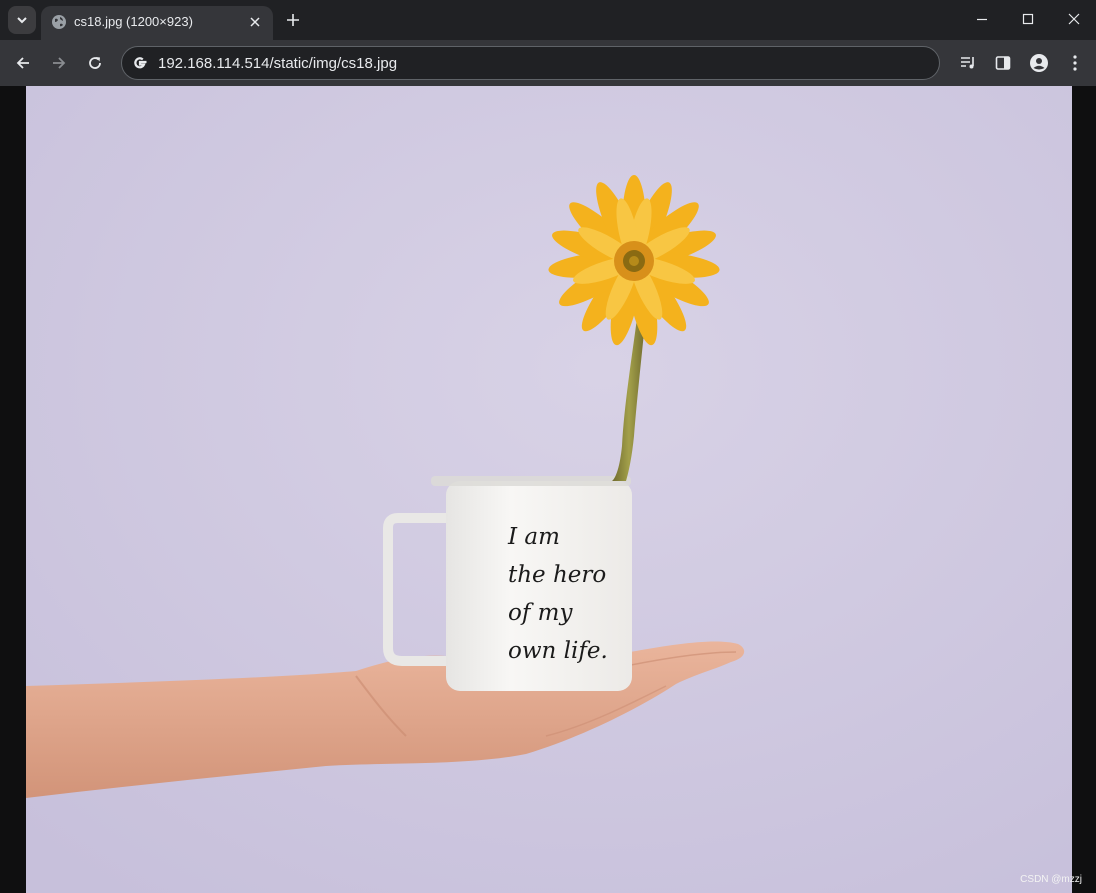 The image size is (1096, 893). Describe the element at coordinates (563, 594) in the screenshot. I see `mug-quote: I am the hero of my own life.` at that location.